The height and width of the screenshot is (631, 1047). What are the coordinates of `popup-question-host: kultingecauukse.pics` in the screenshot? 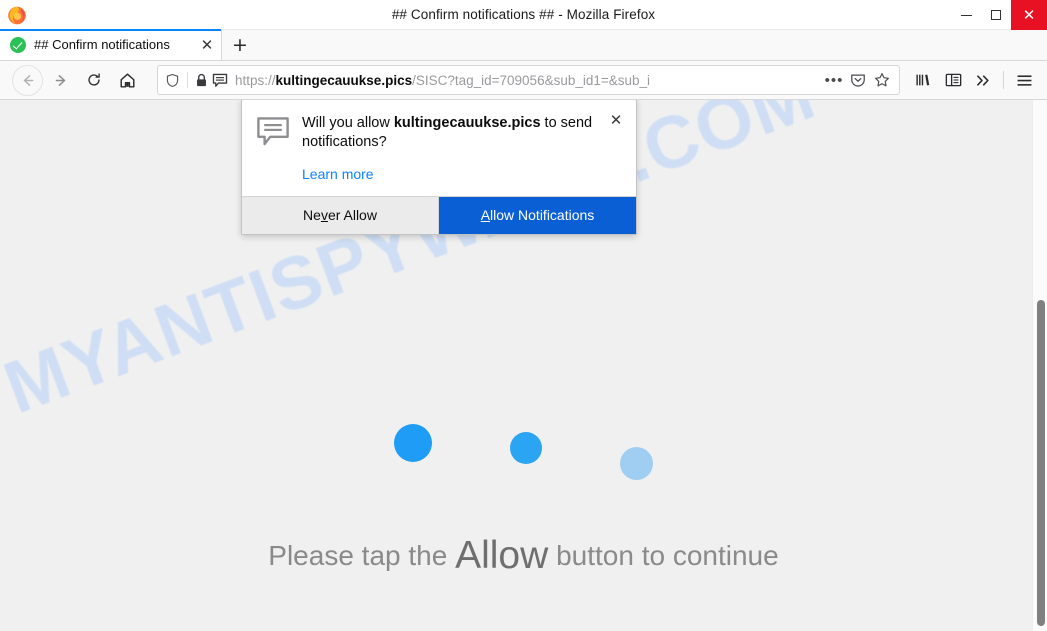 It's located at (467, 123).